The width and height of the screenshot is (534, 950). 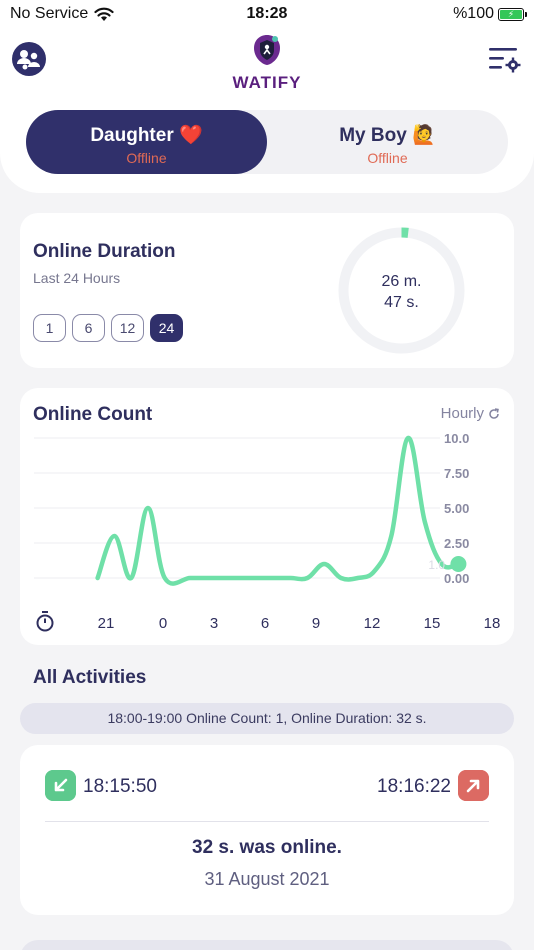 What do you see at coordinates (456, 508) in the screenshot?
I see `y-tick-label: 5.00` at bounding box center [456, 508].